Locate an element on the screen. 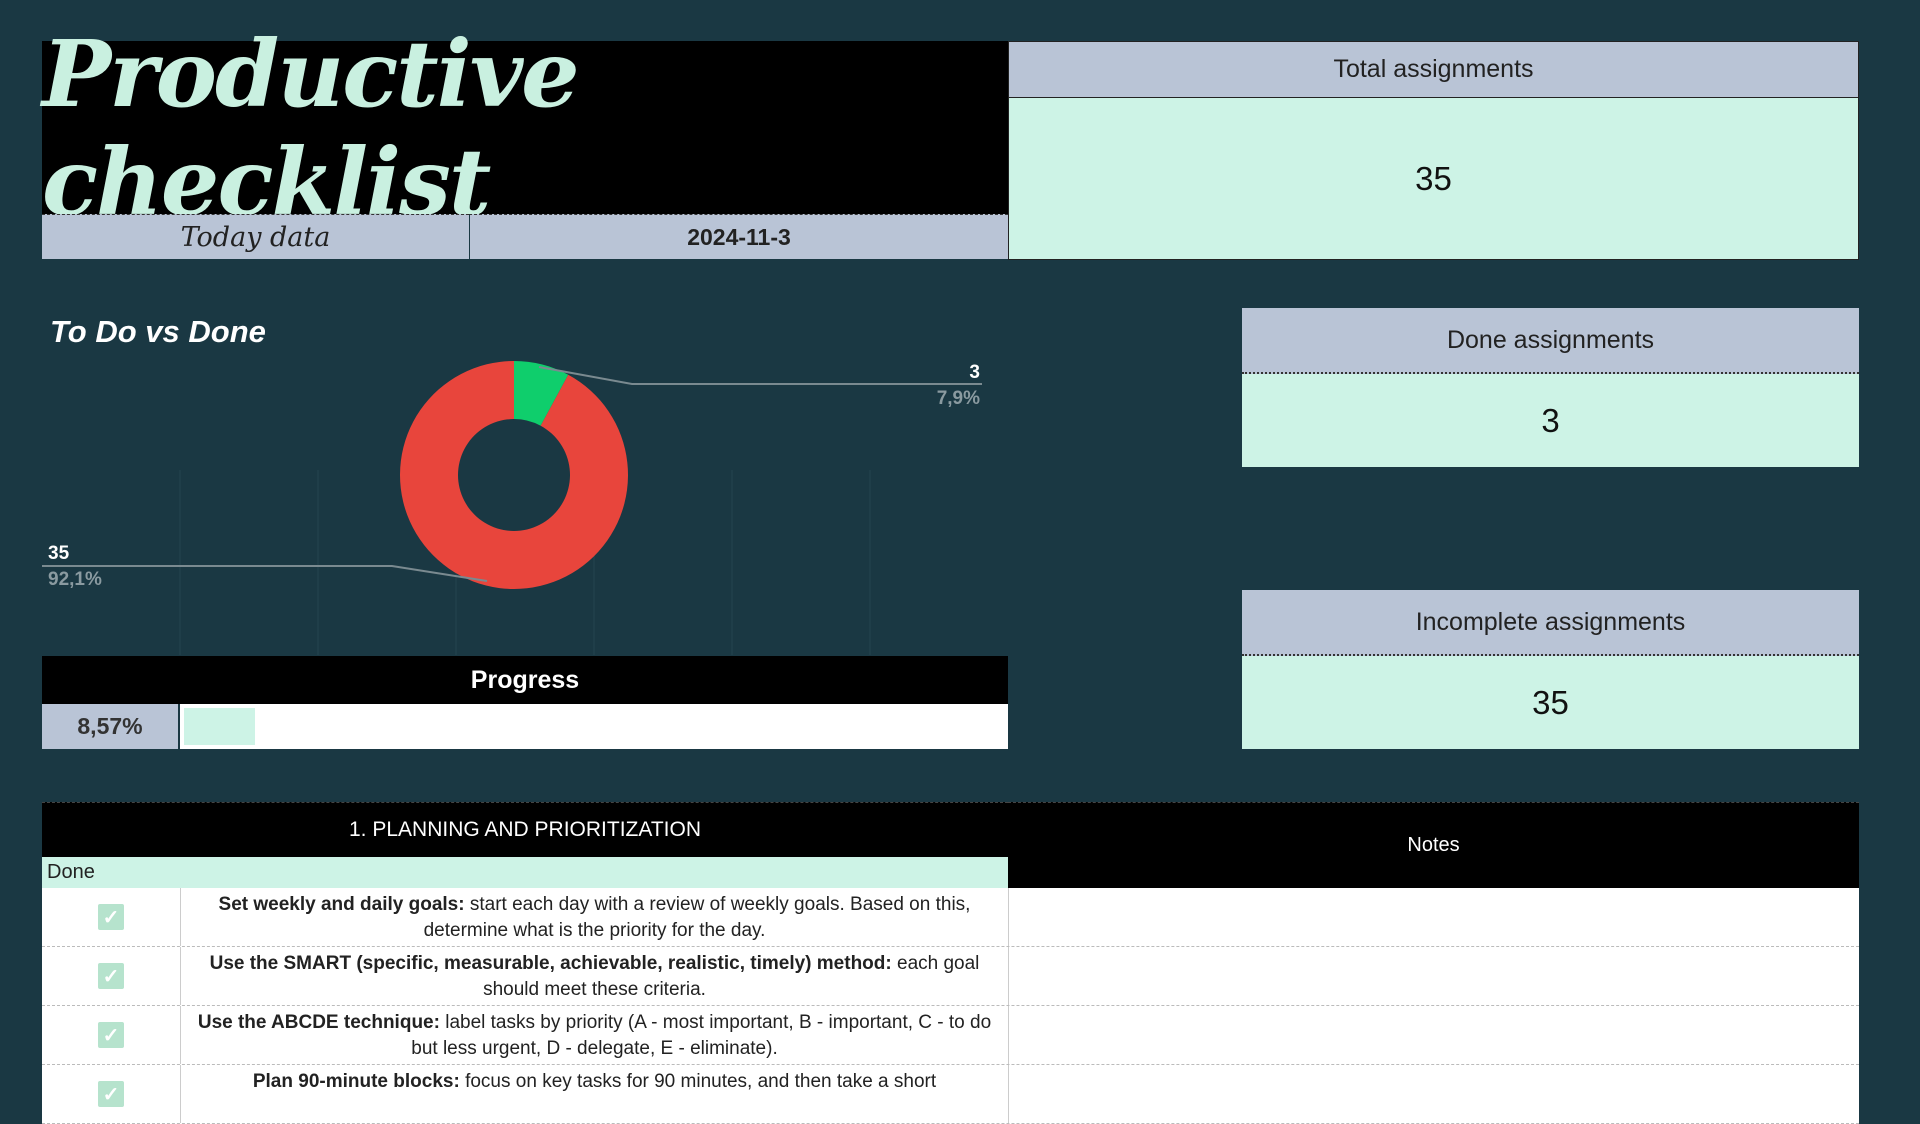 Image resolution: width=1920 pixels, height=1124 pixels. progress-bar-fill is located at coordinates (219, 726).